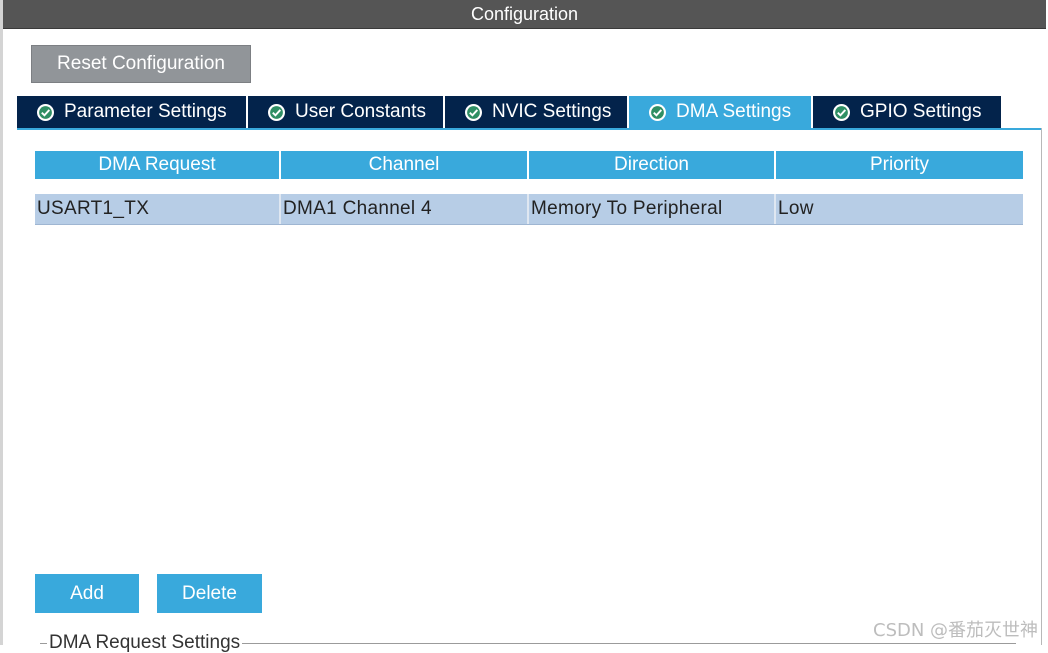  Describe the element at coordinates (145, 642) in the screenshot. I see `dma-request-settings-label: DMA Request Settings` at that location.